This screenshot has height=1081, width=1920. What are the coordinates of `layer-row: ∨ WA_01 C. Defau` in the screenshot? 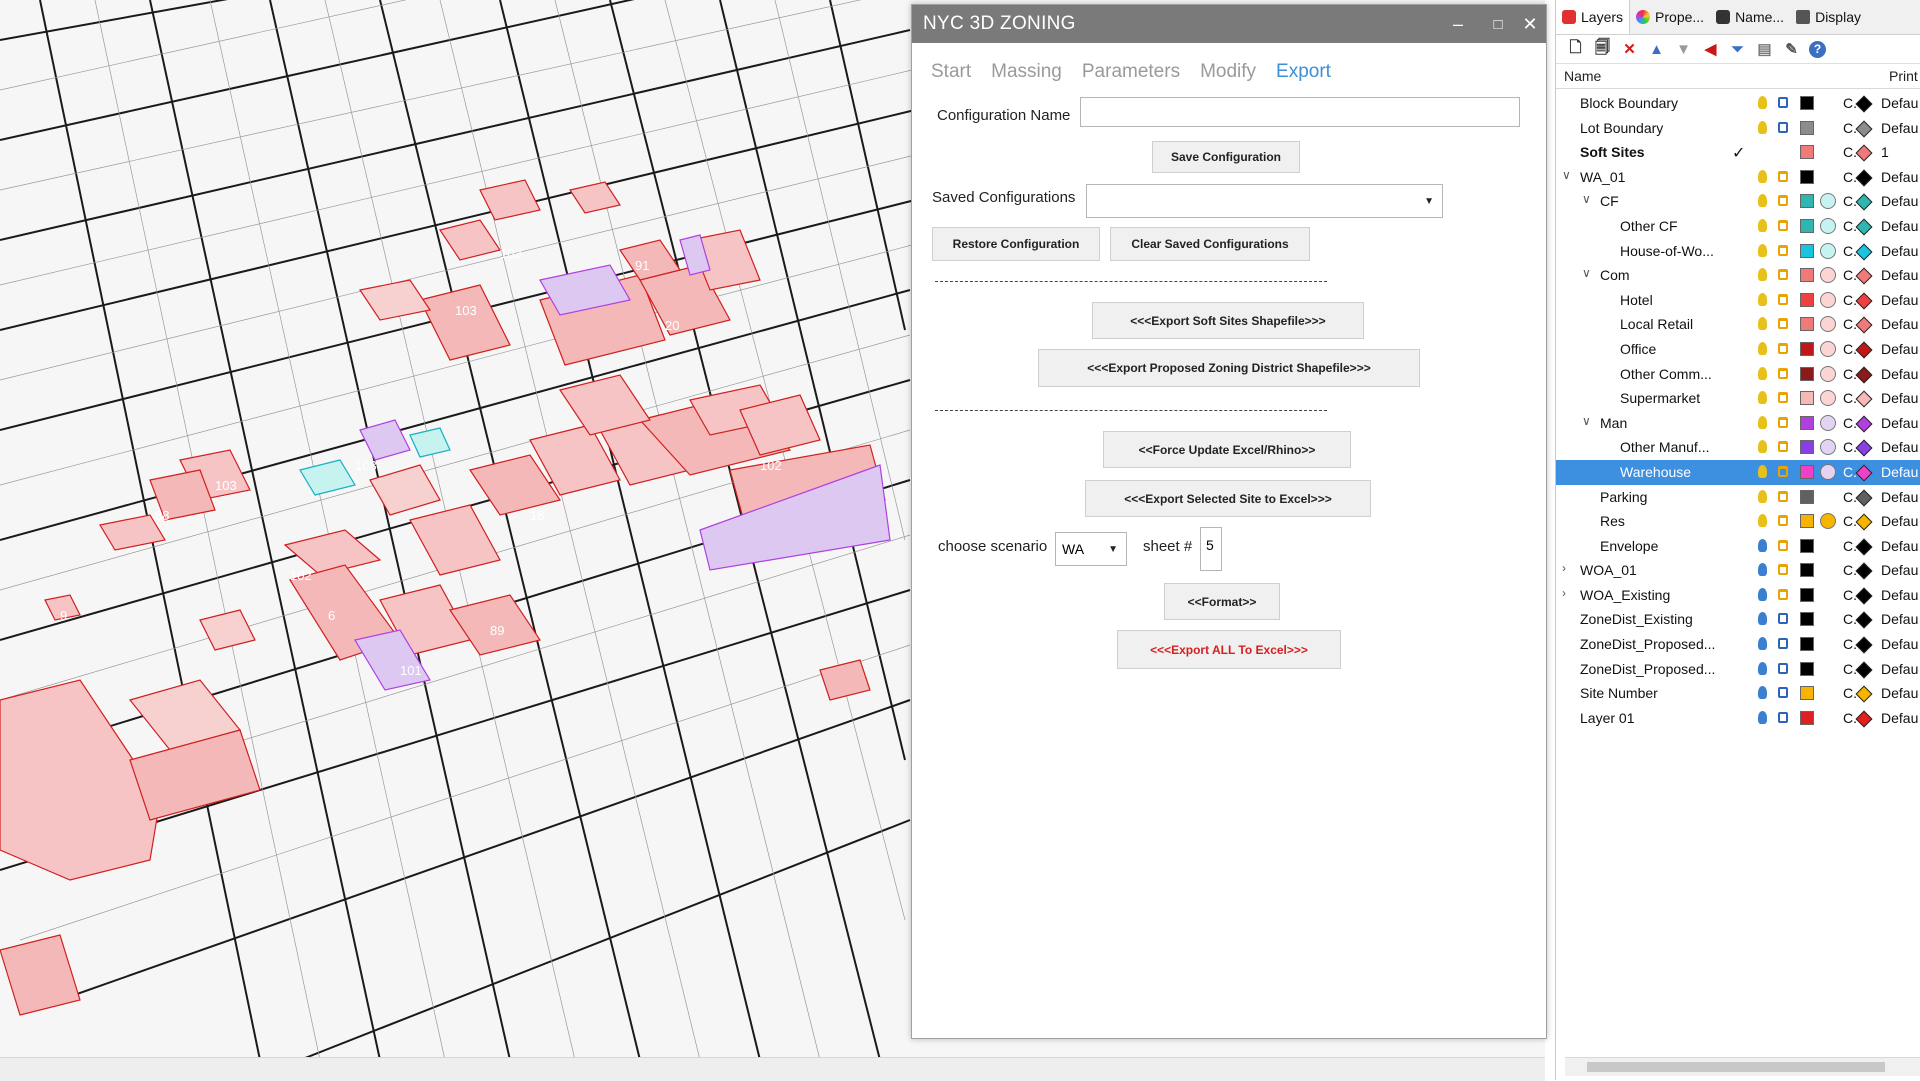 It's located at (1738, 177).